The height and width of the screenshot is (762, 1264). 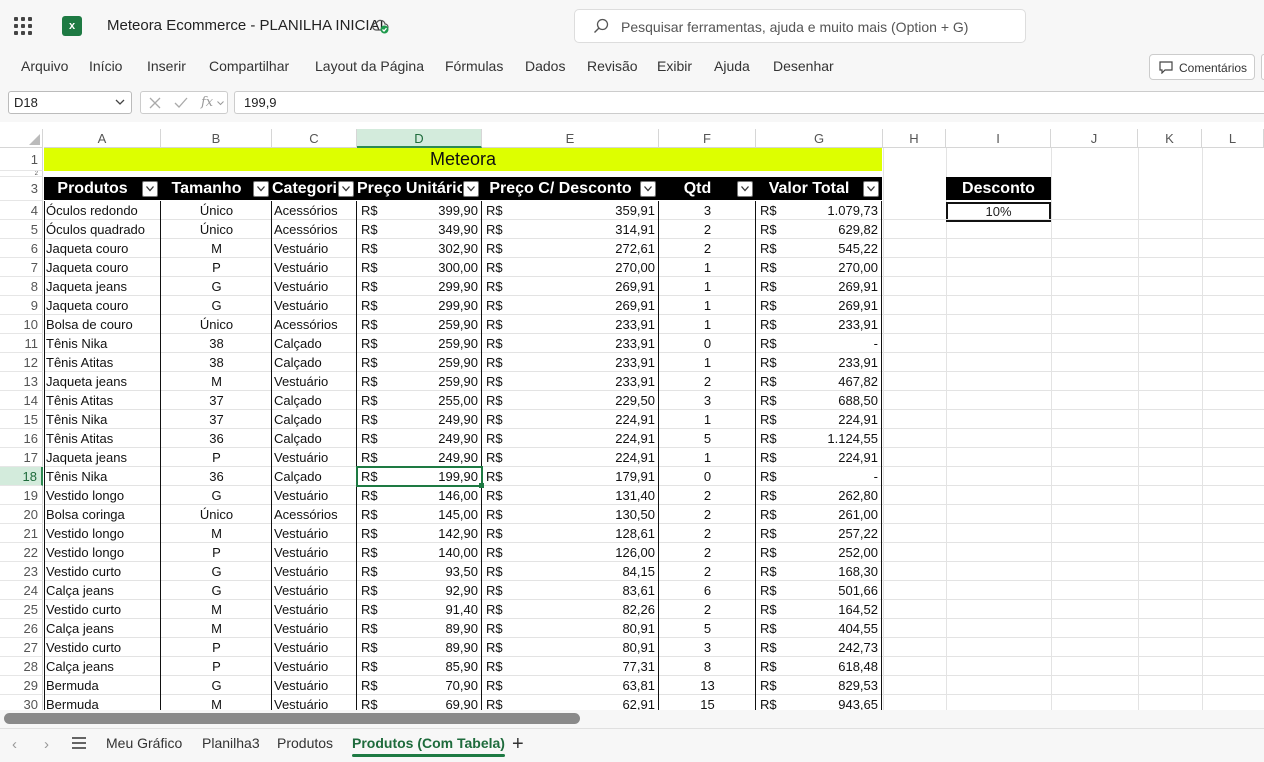 I want to click on row-header-13: 13, so click(x=21, y=381).